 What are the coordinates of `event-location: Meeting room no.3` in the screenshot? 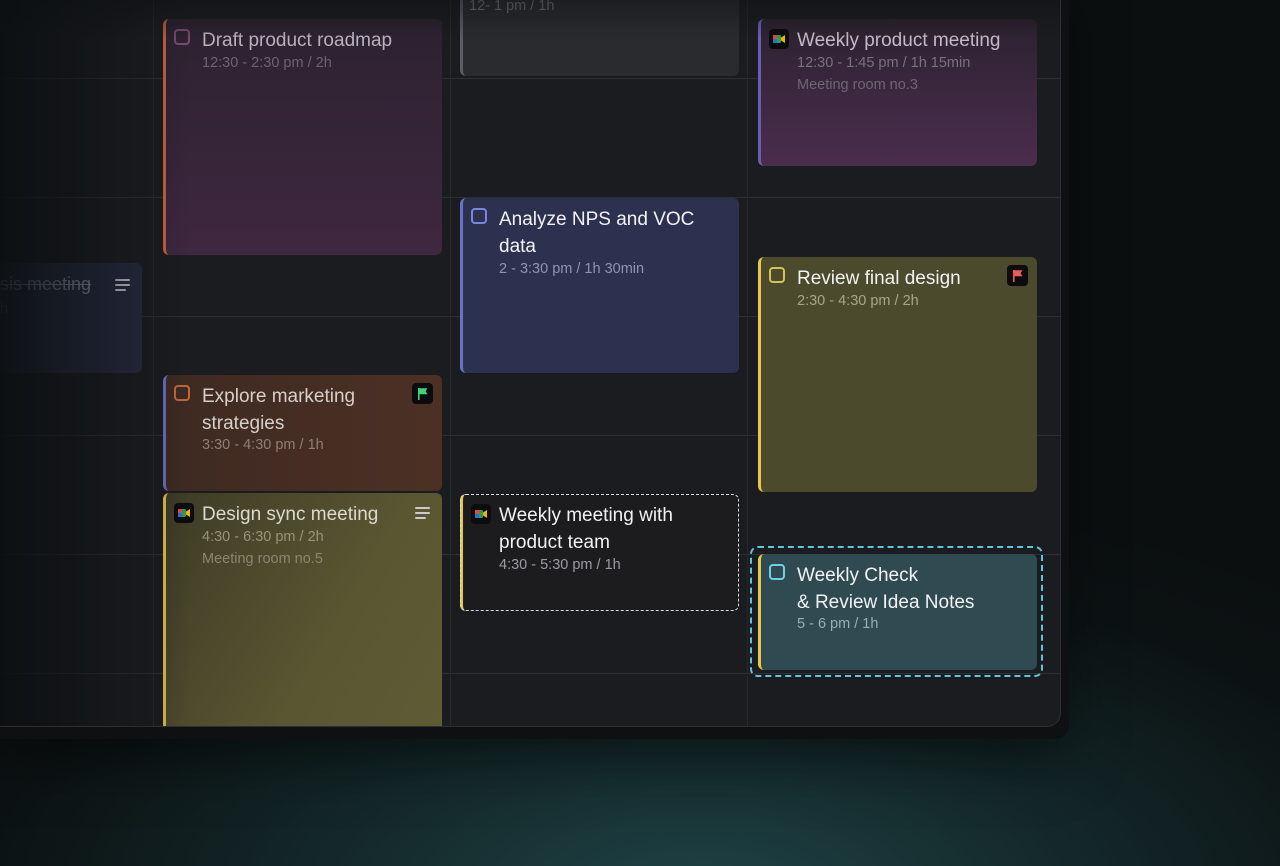 It's located at (857, 85).